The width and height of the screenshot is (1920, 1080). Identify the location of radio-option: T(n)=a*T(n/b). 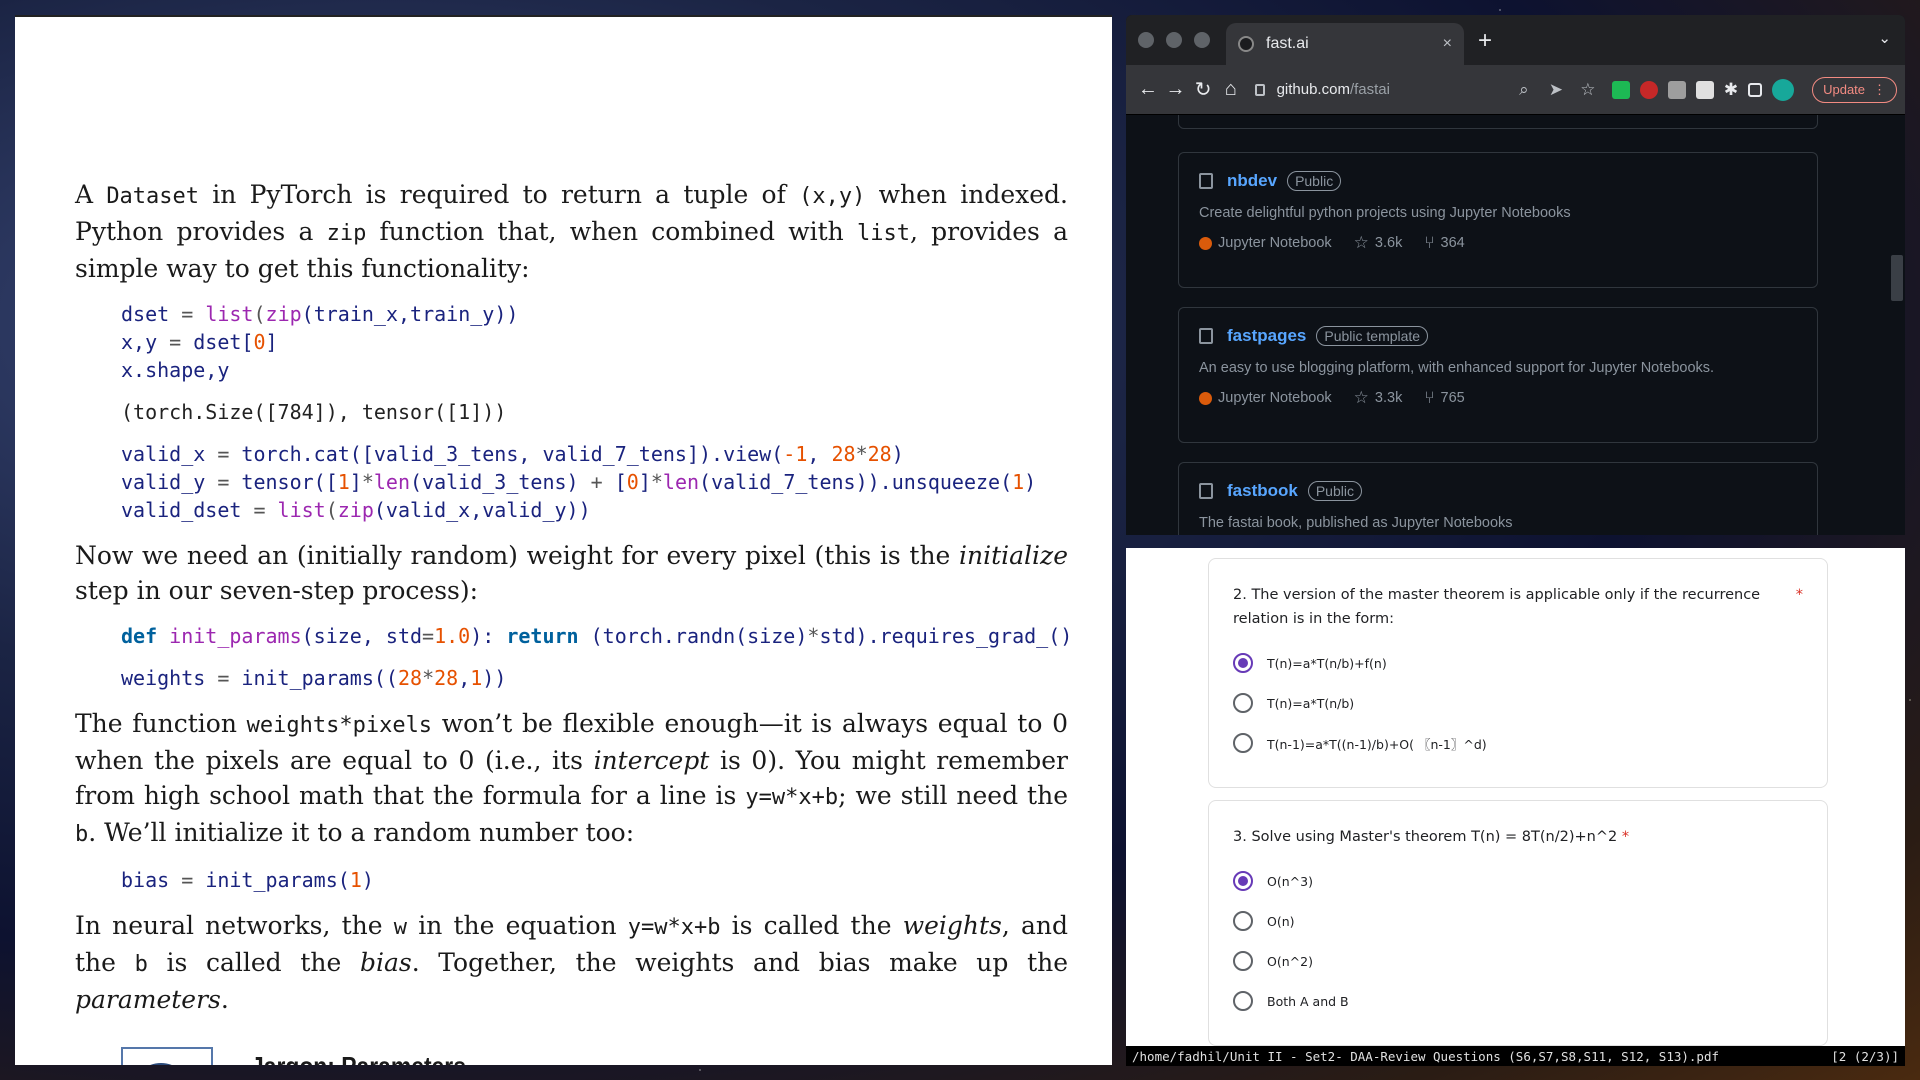
(1518, 703).